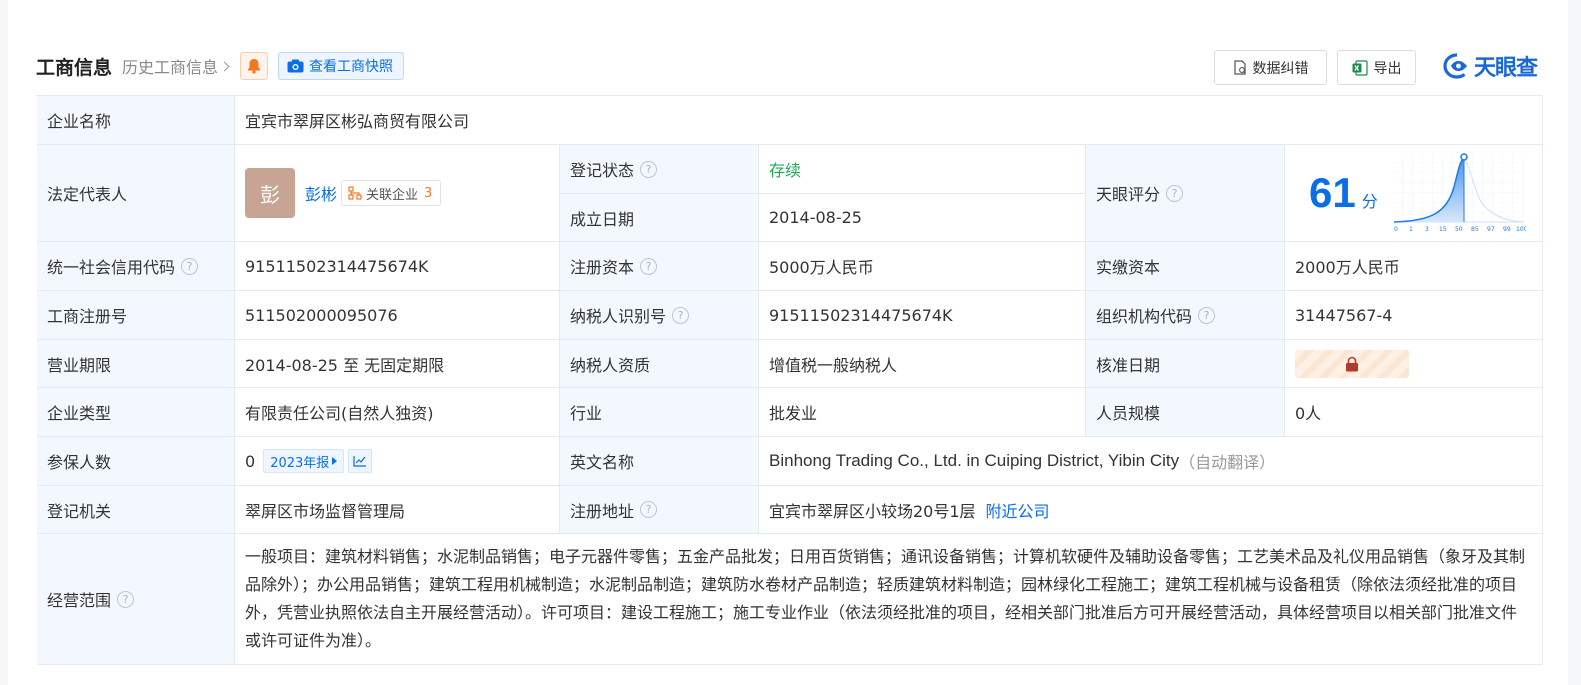  I want to click on lock-icon, so click(1352, 363).